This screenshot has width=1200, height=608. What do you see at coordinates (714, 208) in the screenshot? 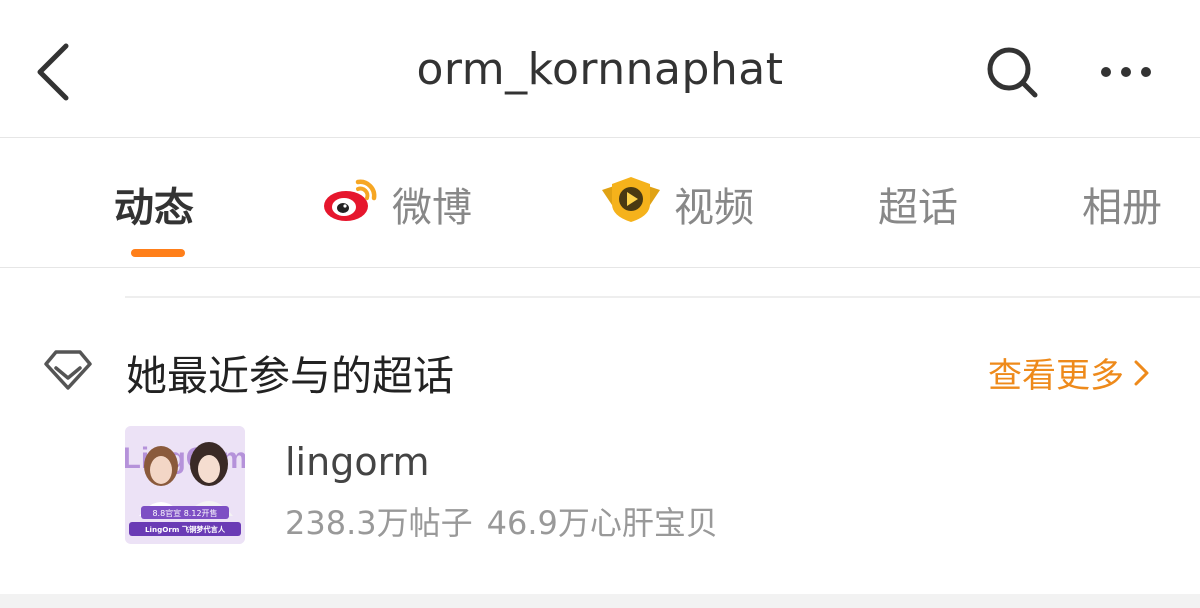
I see `tab-label: 视频` at bounding box center [714, 208].